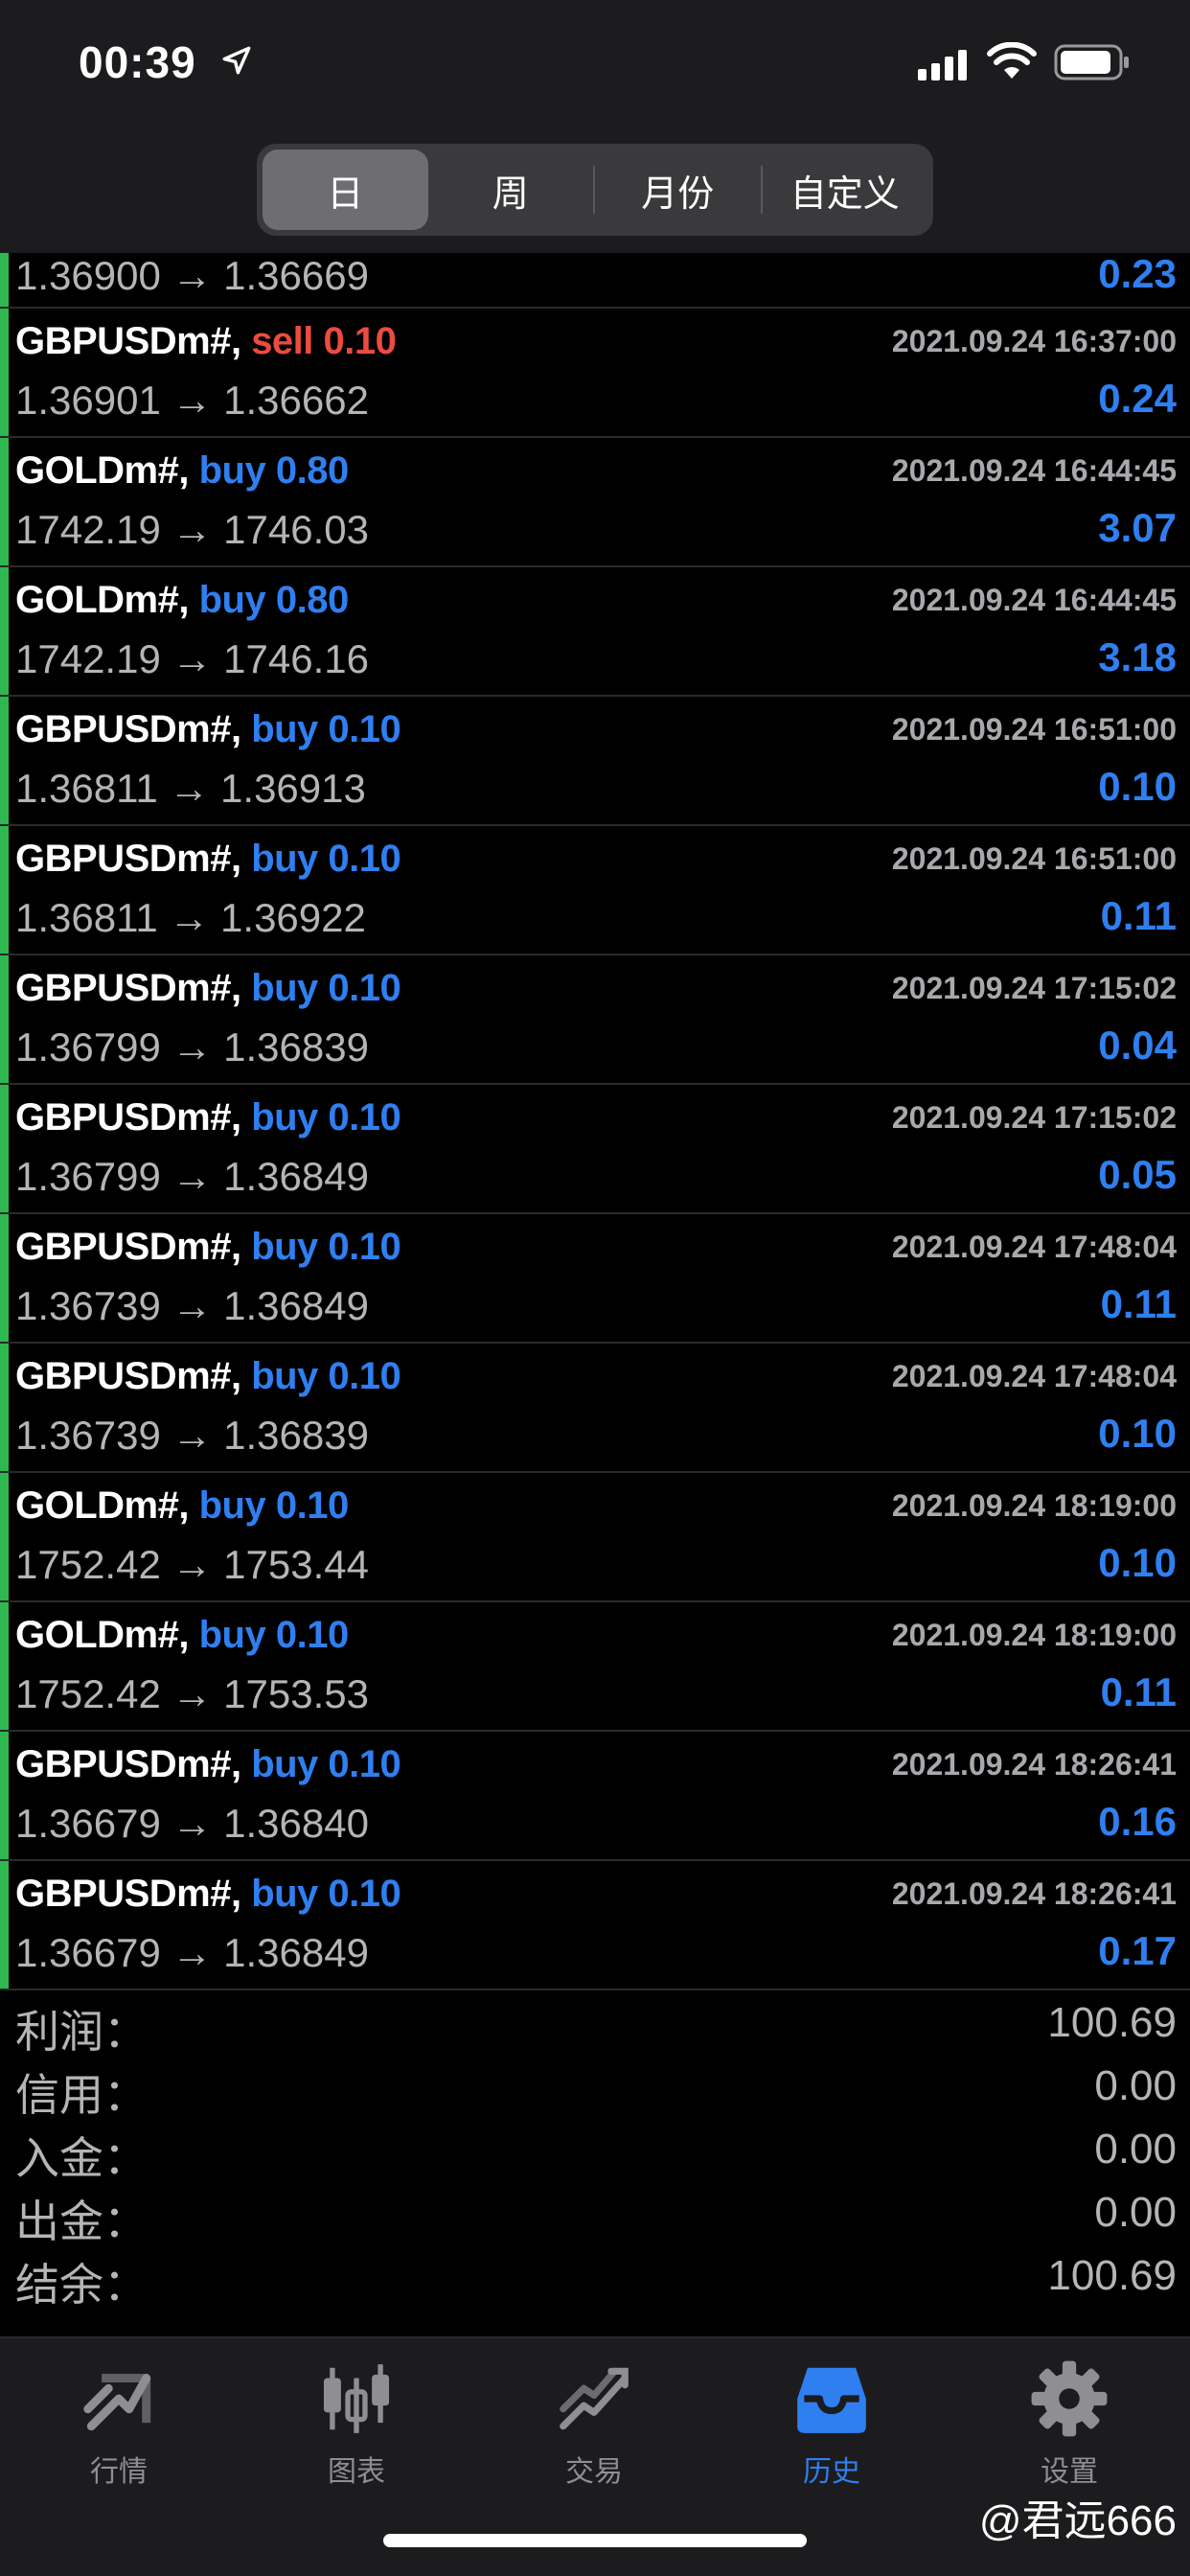 This screenshot has height=2576, width=1190. What do you see at coordinates (192, 1176) in the screenshot?
I see `trade-prices: 1.36799 → 1.36849` at bounding box center [192, 1176].